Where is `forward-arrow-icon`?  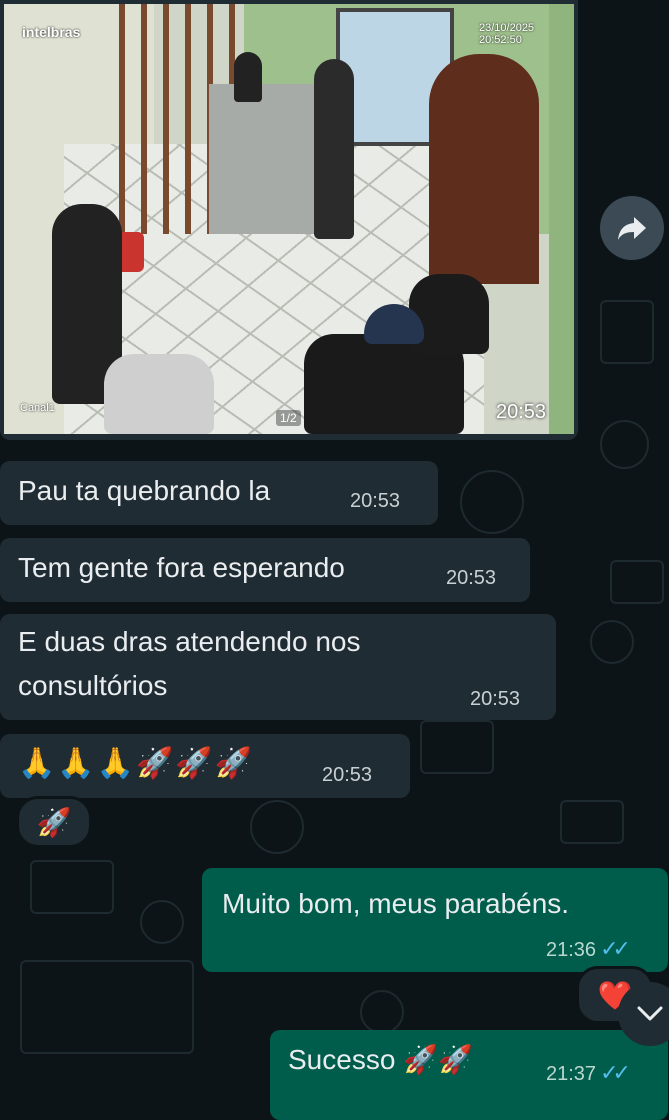
forward-arrow-icon is located at coordinates (632, 228).